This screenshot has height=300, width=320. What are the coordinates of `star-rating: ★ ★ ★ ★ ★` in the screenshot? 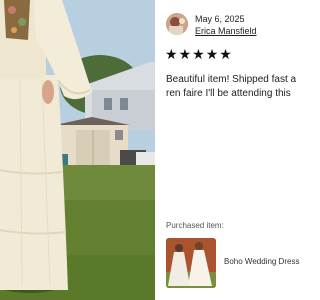 It's located at (198, 54).